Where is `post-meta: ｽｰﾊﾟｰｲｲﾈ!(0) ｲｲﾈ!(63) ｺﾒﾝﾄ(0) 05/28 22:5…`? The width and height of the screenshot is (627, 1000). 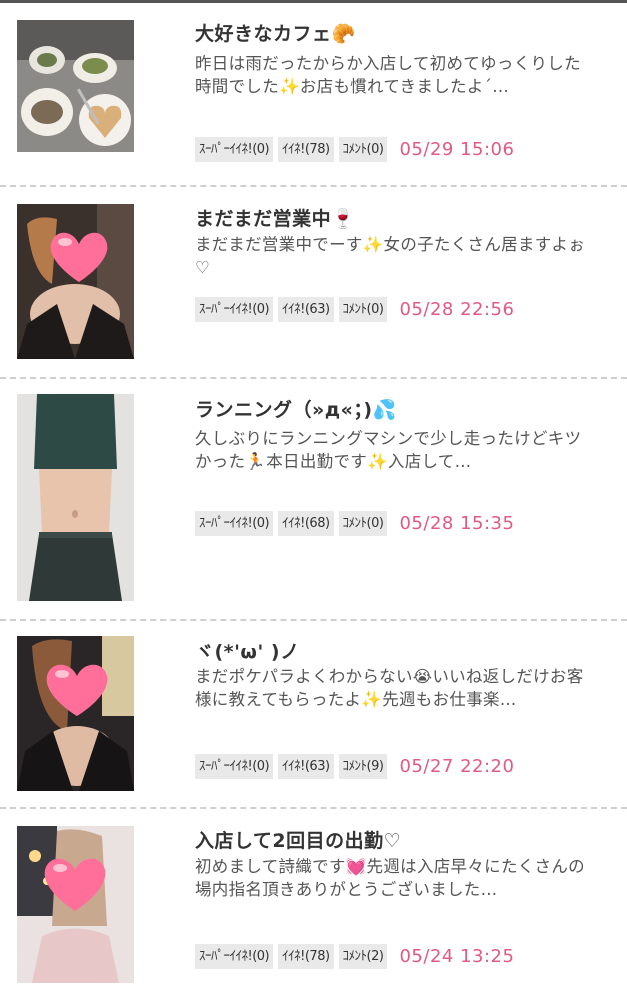 post-meta: ｽｰﾊﾟｰｲｲﾈ!(0) ｲｲﾈ!(63) ｺﾒﾝﾄ(0) 05/28 22:5… is located at coordinates (354, 309).